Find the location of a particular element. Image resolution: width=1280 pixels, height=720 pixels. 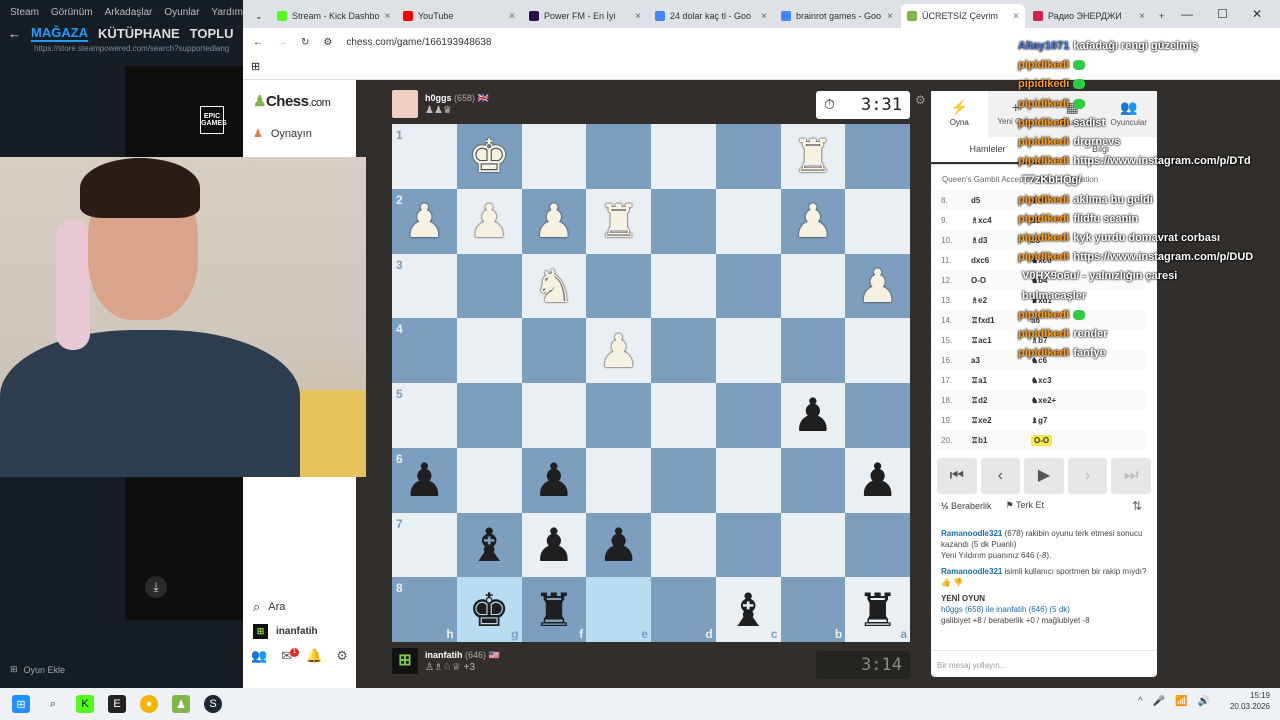

browser-tab-youtube: YouTube × is located at coordinates (459, 16).